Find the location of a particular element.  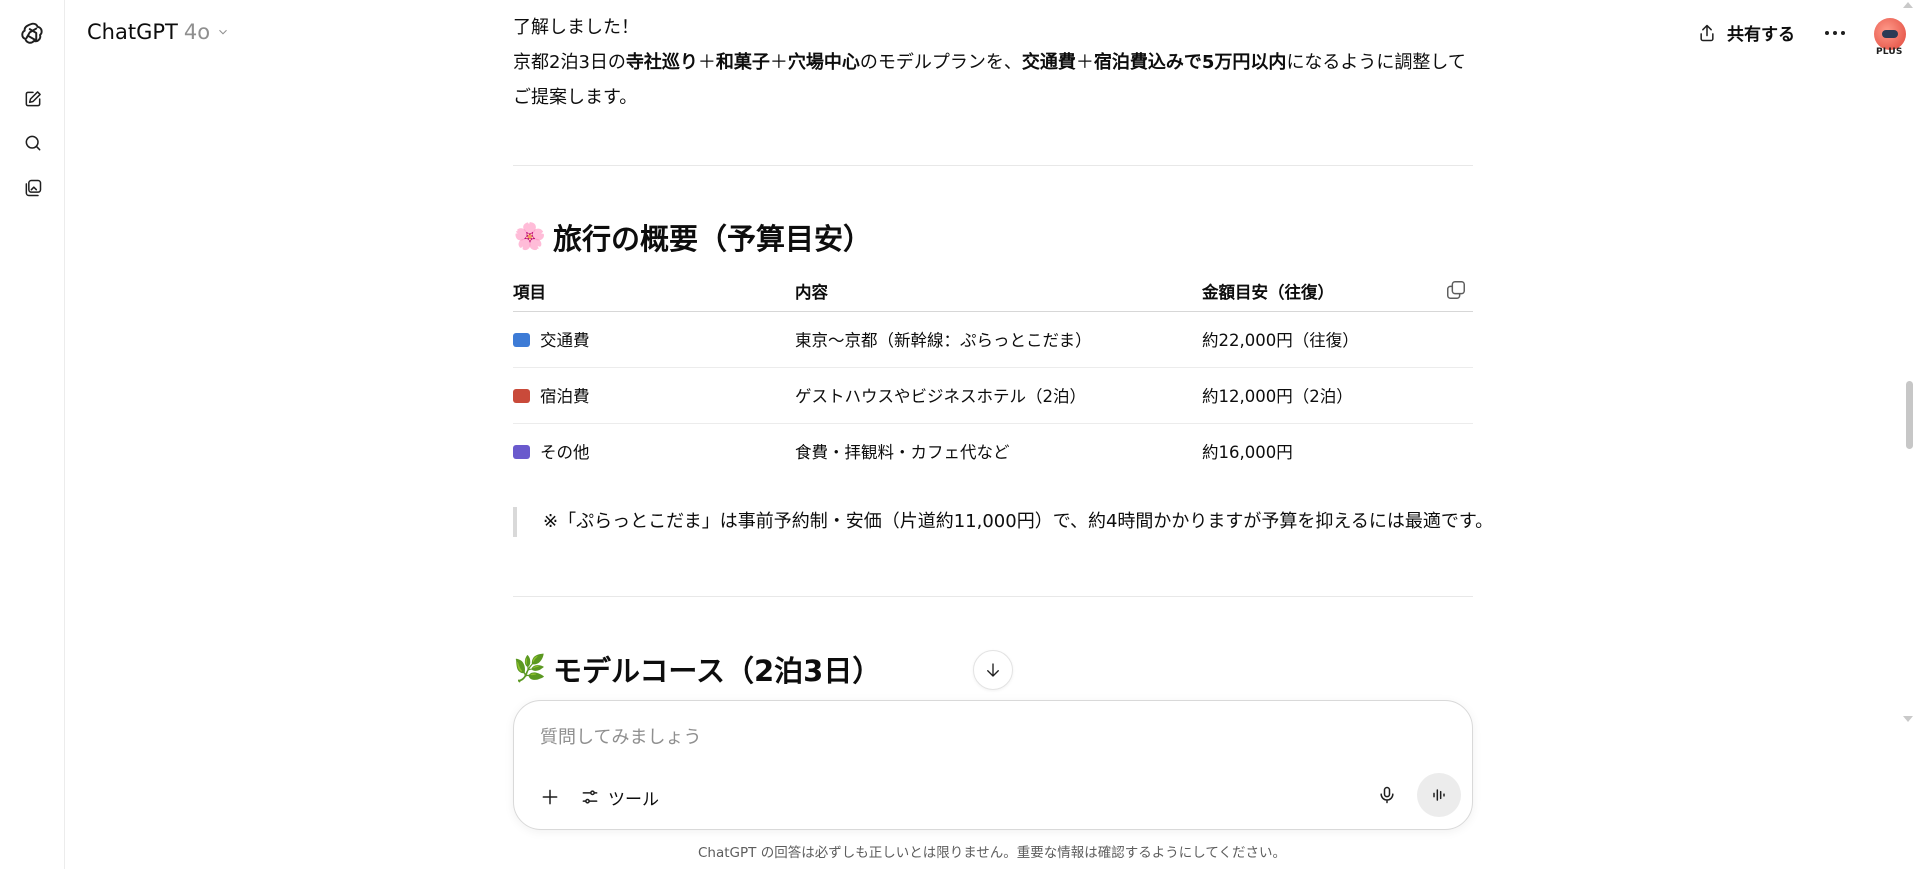

sliders-icon is located at coordinates (590, 797).